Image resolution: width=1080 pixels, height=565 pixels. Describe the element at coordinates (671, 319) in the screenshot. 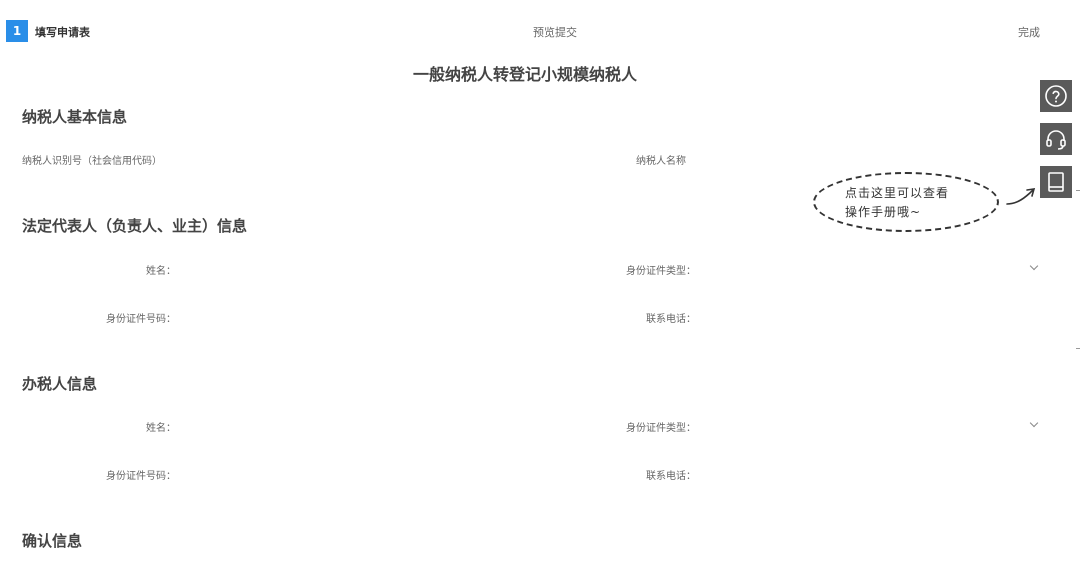

I see `legal-rep-phone-label: 联系电话：` at that location.